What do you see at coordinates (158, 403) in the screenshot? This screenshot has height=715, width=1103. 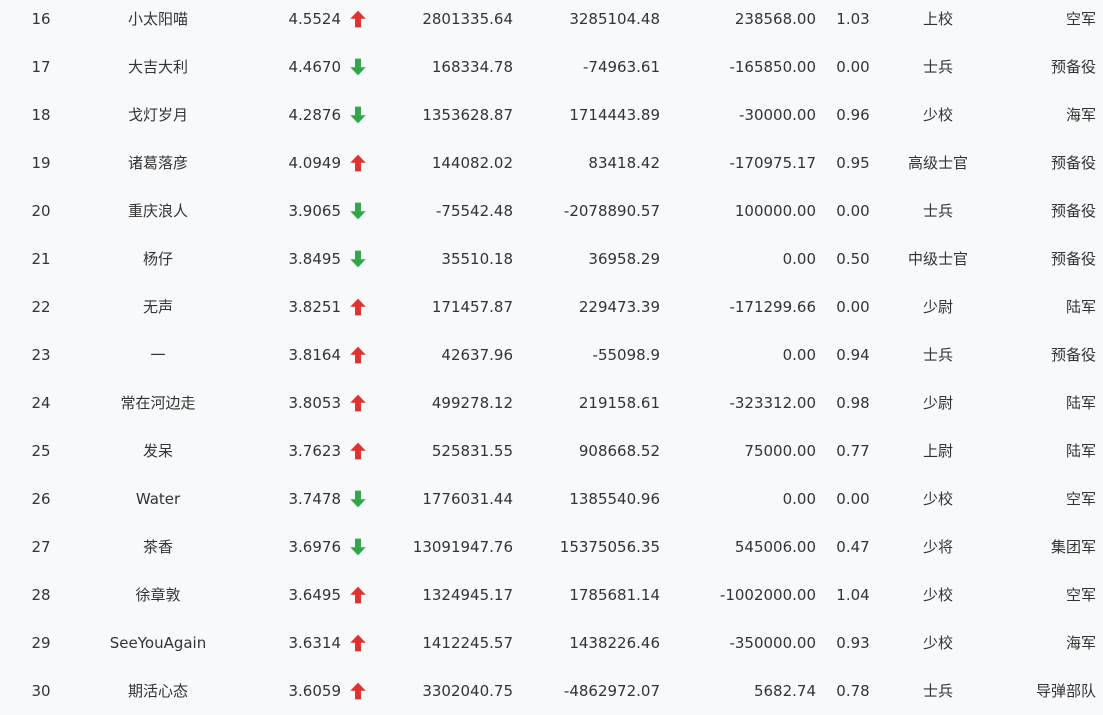 I see `name-cell: 常在河边走` at bounding box center [158, 403].